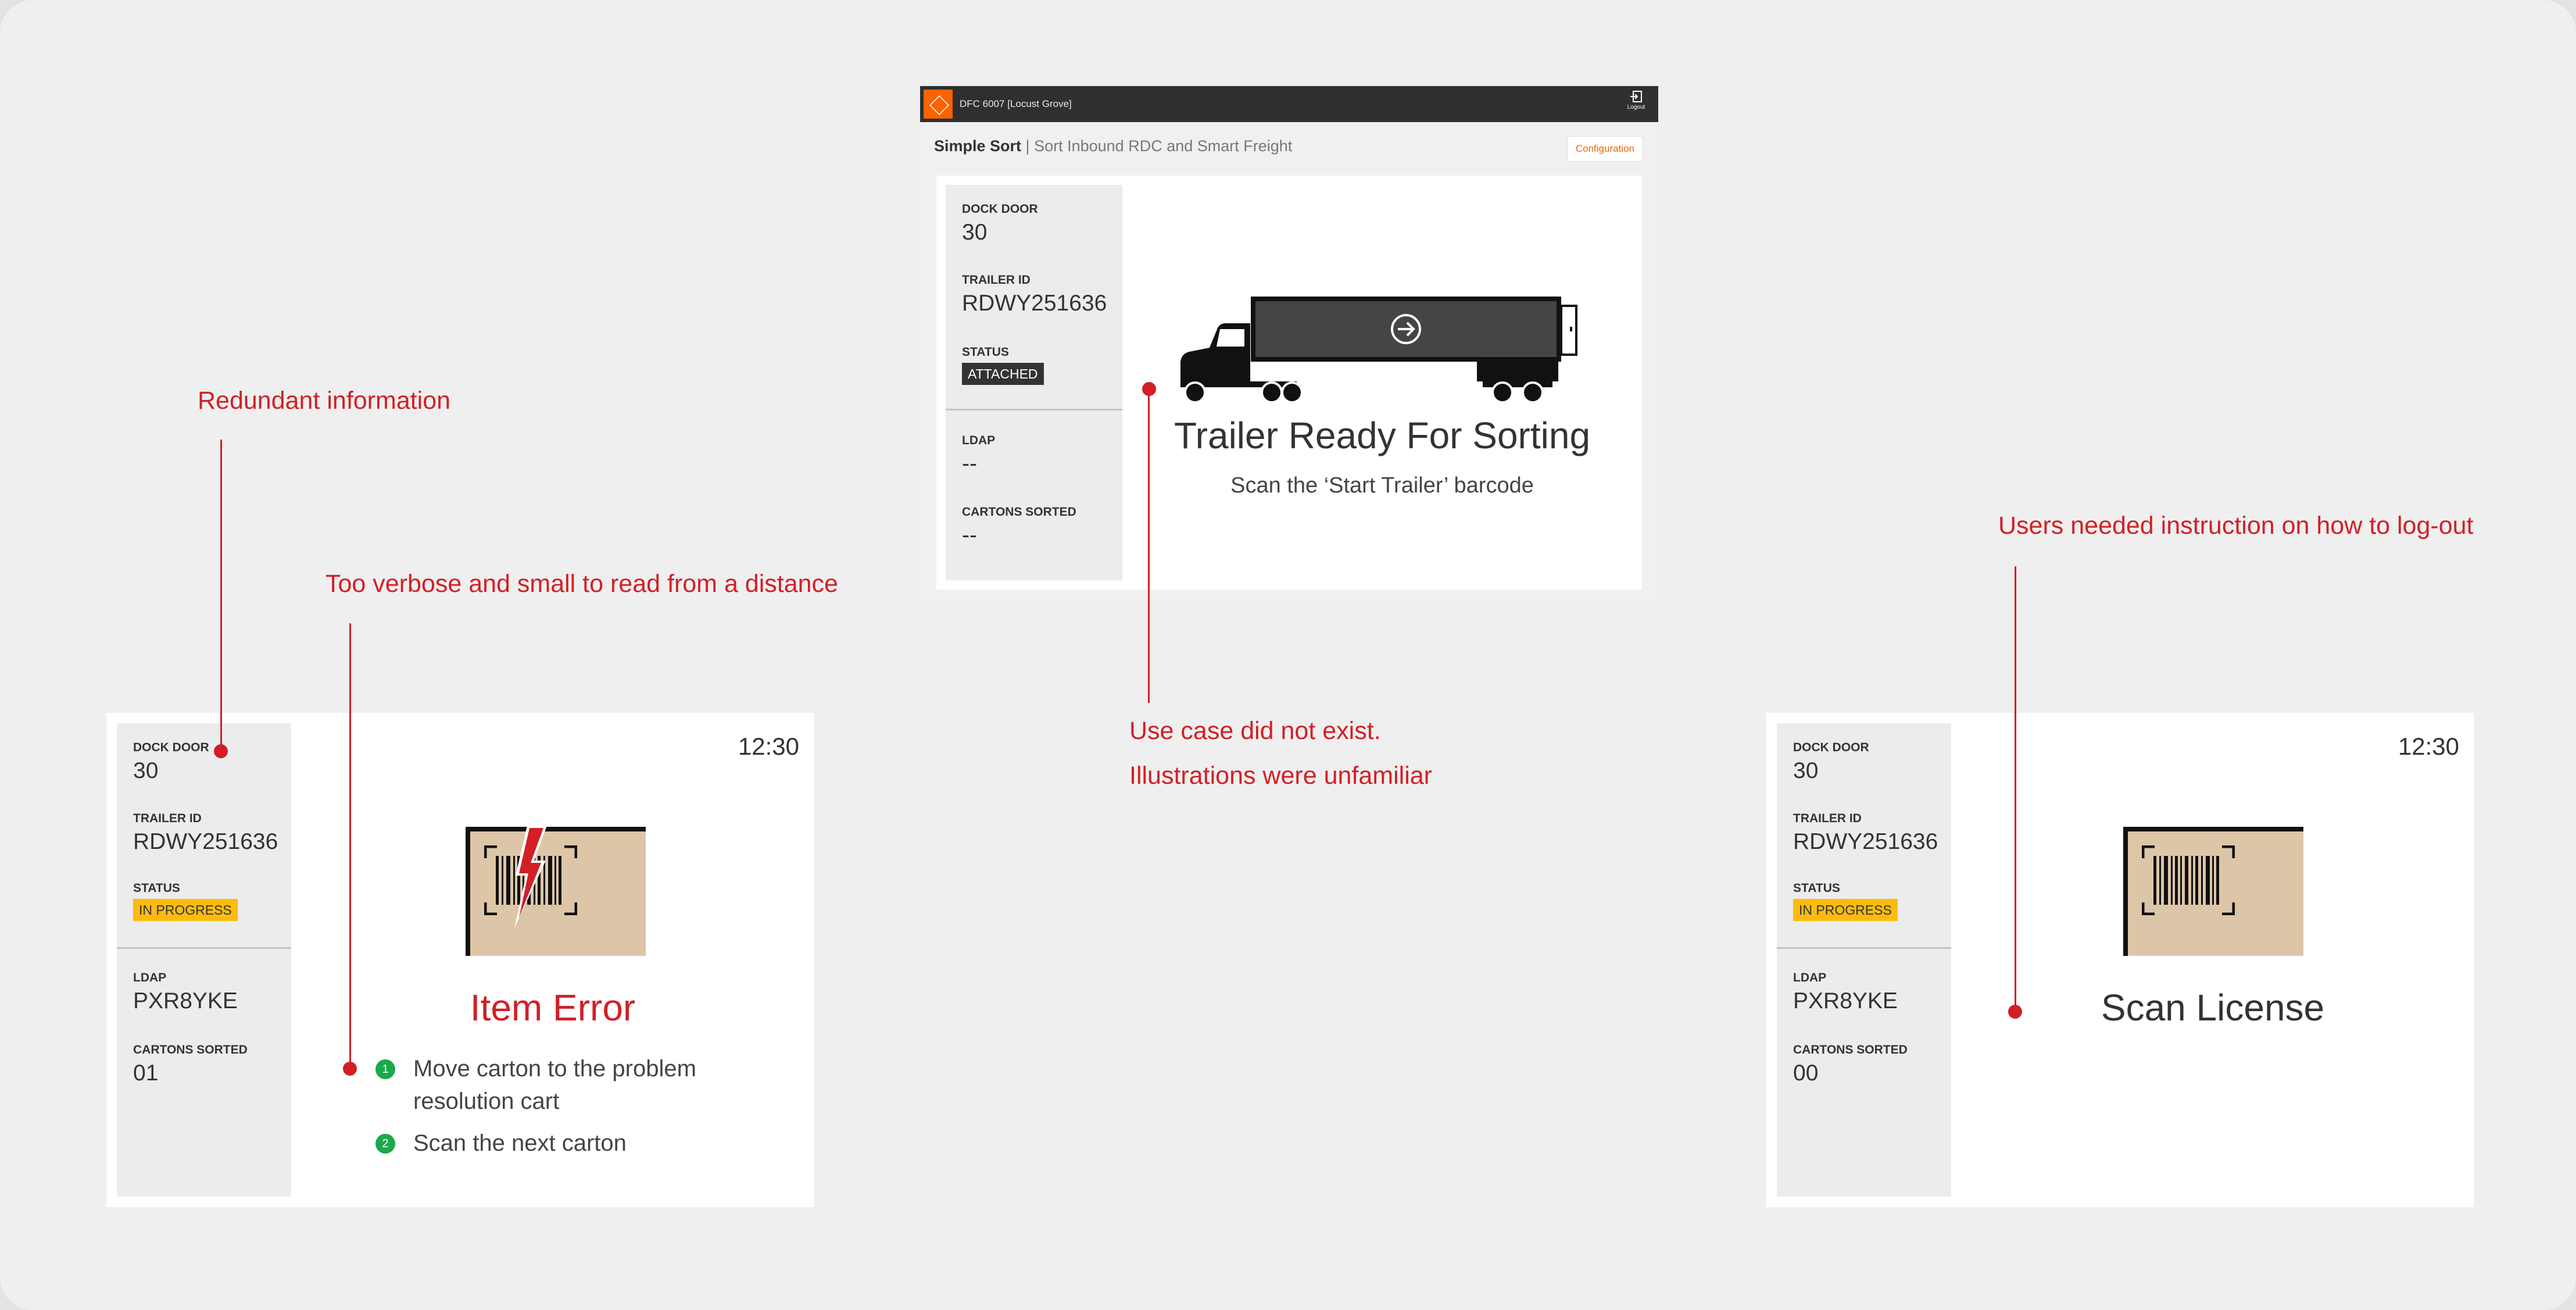 The image size is (2576, 1310). Describe the element at coordinates (1255, 731) in the screenshot. I see `annotation-use-case: Use case did not exist.` at that location.